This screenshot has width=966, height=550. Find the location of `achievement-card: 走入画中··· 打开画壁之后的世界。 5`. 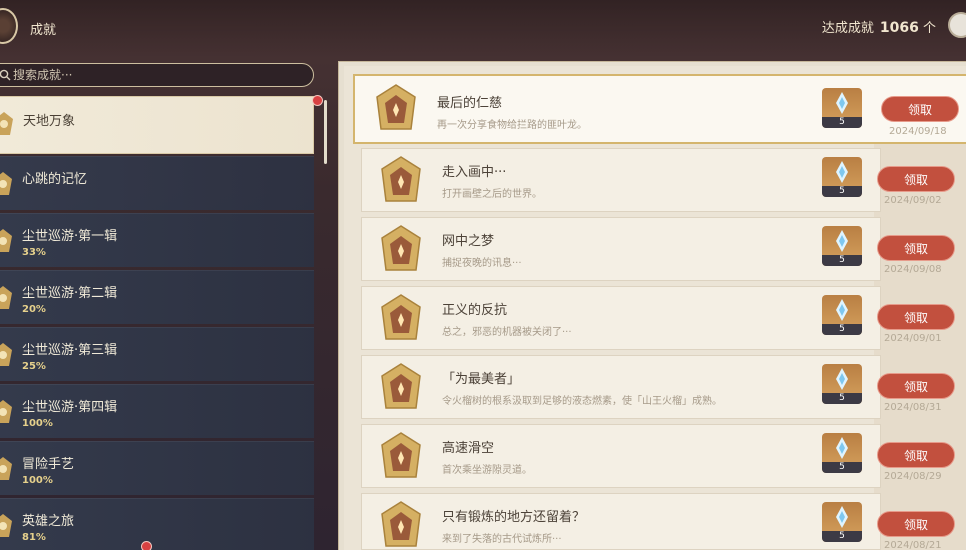

achievement-card: 走入画中··· 打开画壁之后的世界。 5 is located at coordinates (621, 180).